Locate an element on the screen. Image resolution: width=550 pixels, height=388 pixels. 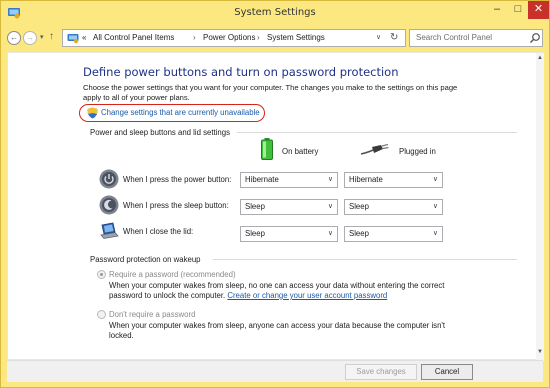
minimize-button: – is located at coordinates (497, 10).